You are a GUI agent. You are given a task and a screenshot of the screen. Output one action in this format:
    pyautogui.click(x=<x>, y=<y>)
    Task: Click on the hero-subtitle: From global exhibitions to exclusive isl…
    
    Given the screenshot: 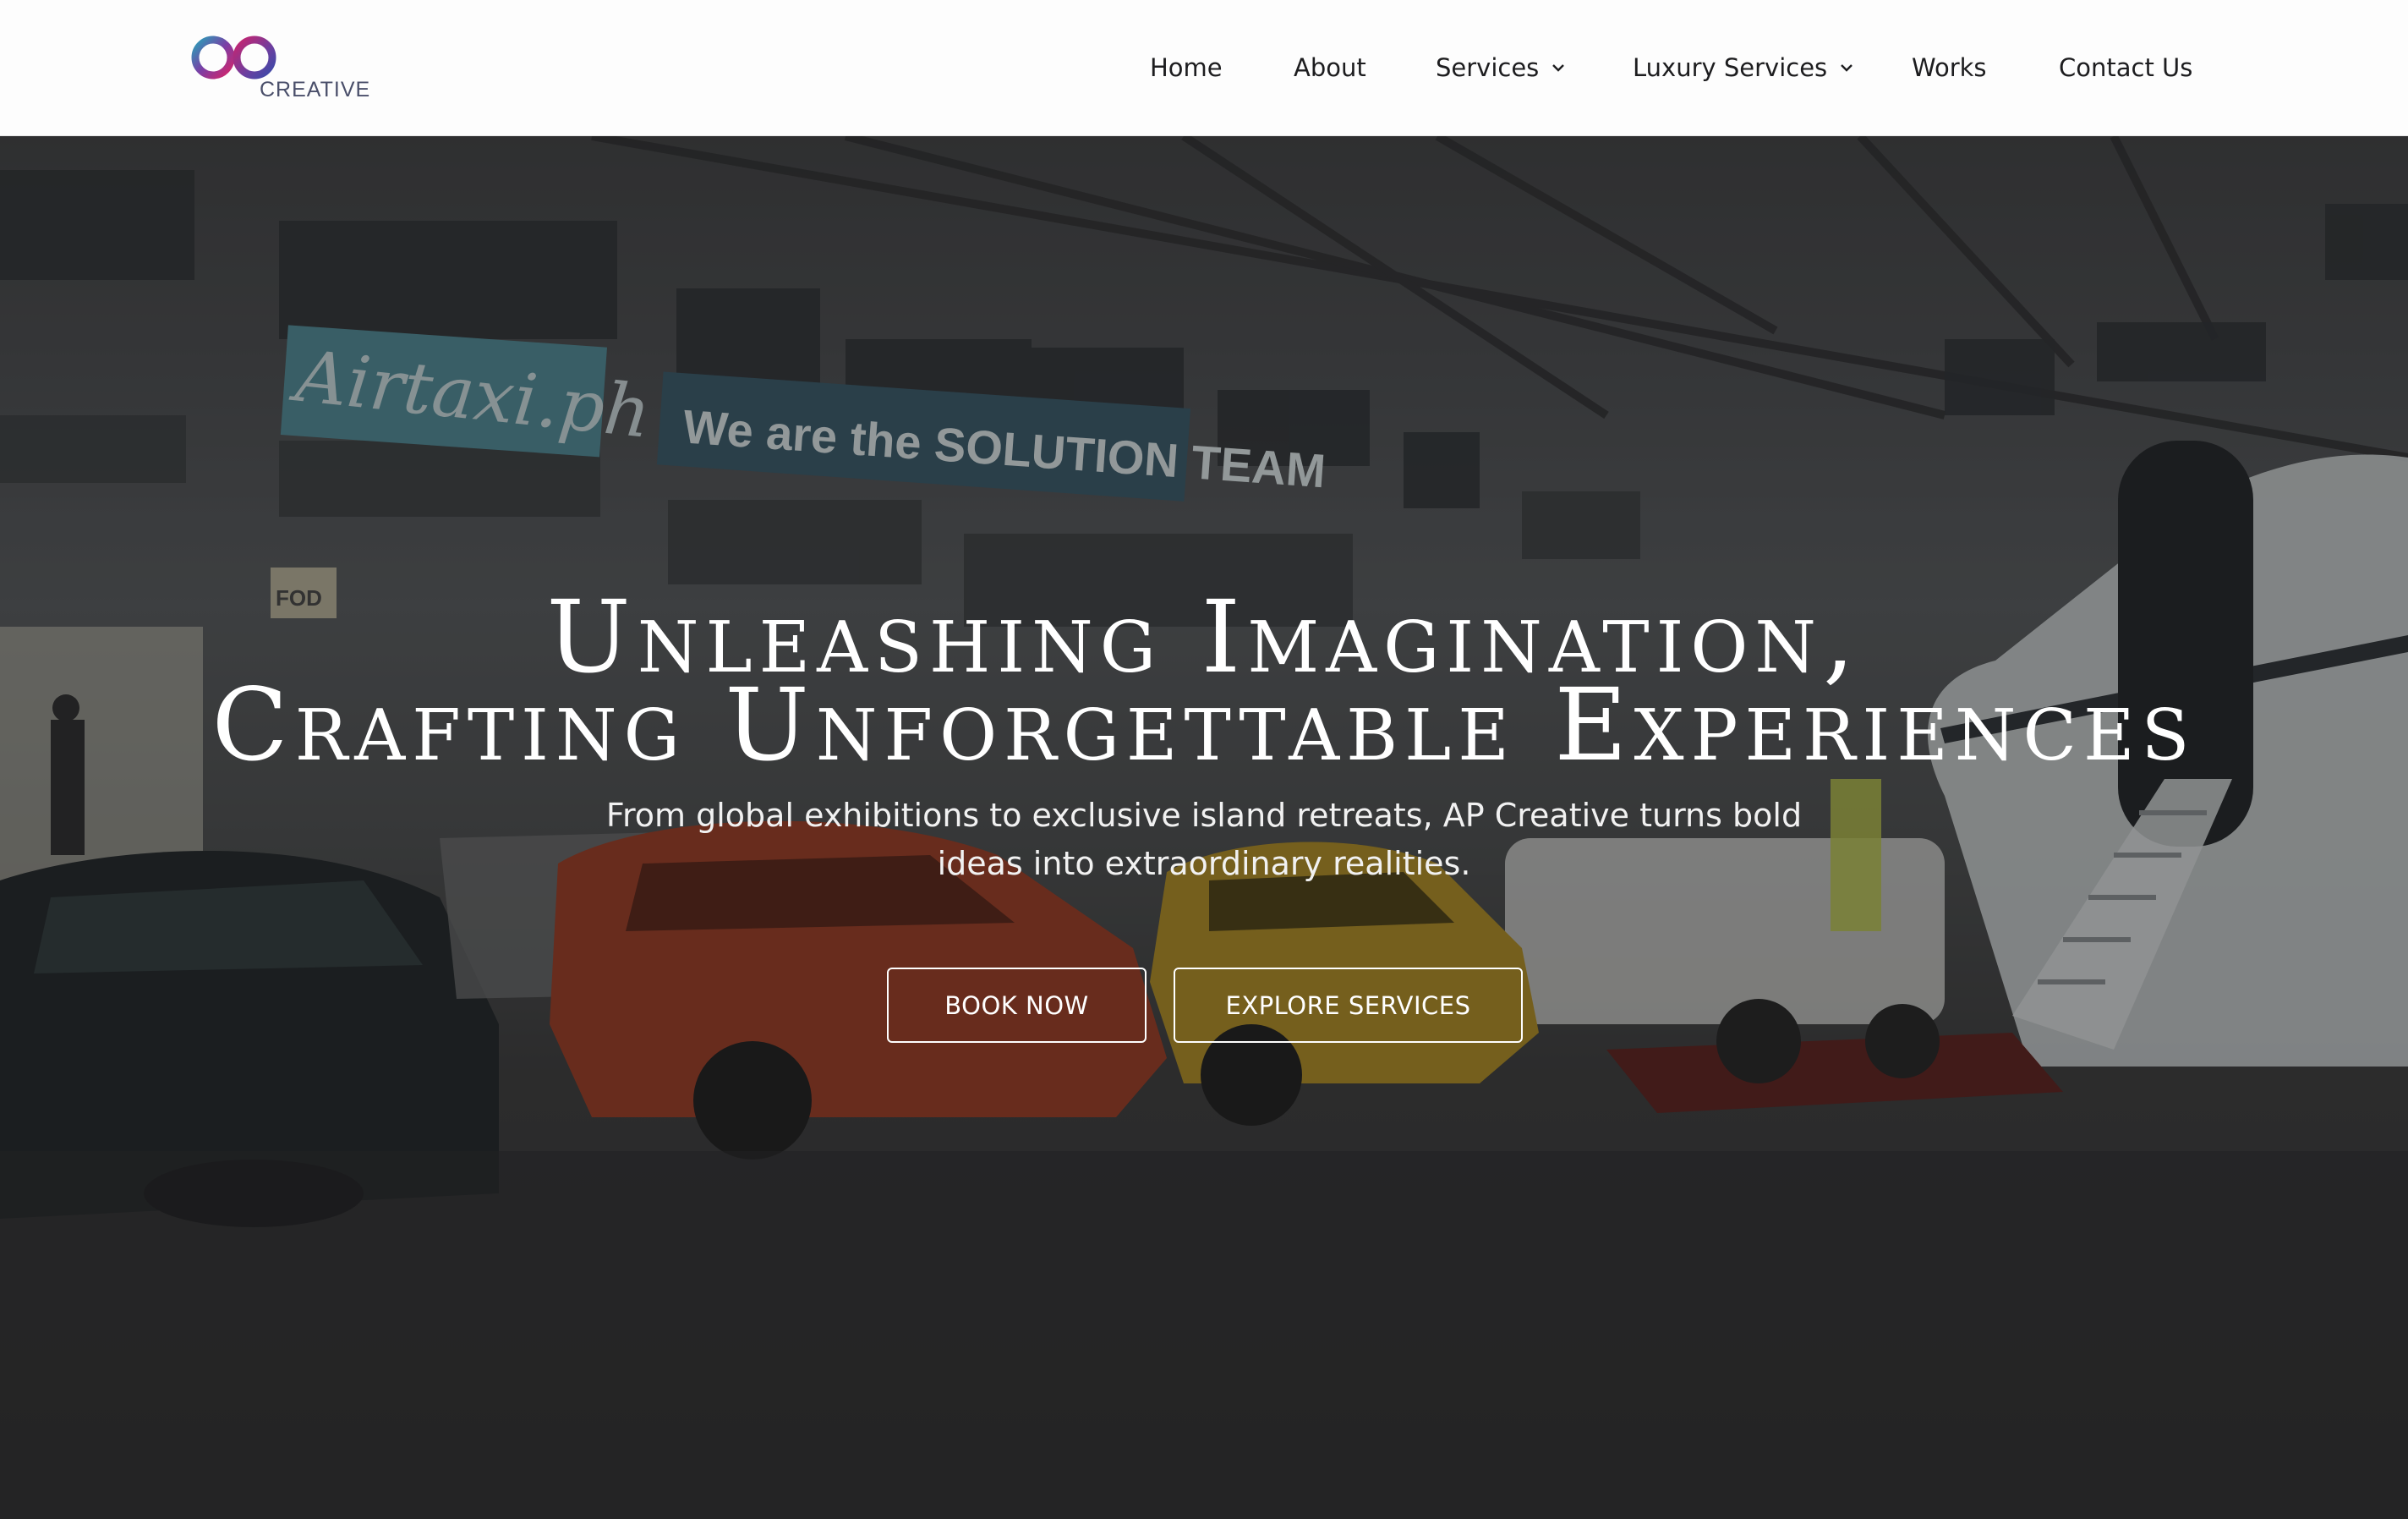 What is the action you would take?
    pyautogui.click(x=1204, y=839)
    